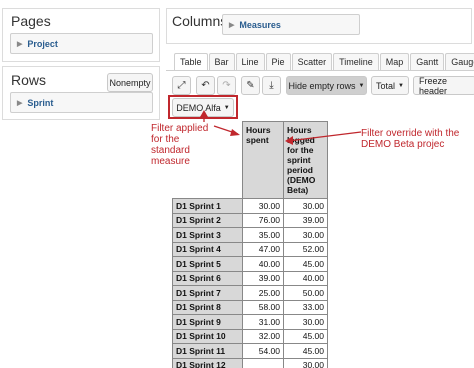 Image resolution: width=474 pixels, height=368 pixels. I want to click on table-row: D1 Sprint 4 47.00 52.00, so click(250, 249).